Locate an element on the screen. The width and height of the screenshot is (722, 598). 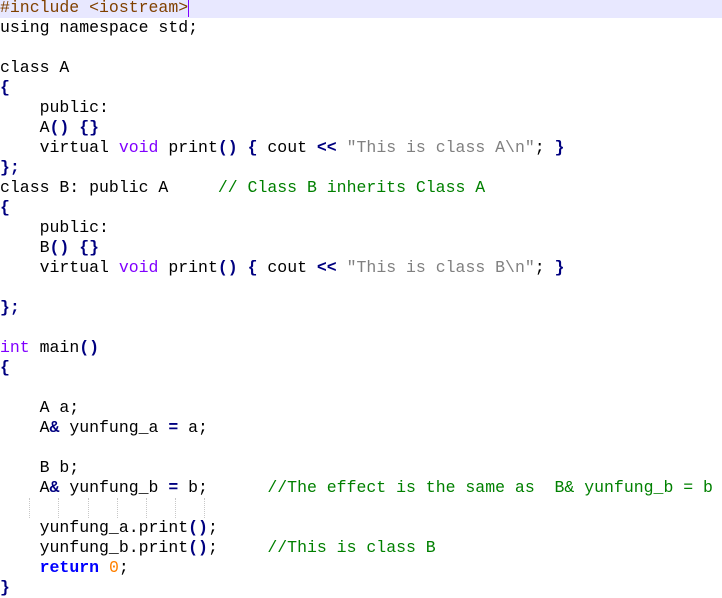
string-token: "This is class B\n" is located at coordinates (440, 267).